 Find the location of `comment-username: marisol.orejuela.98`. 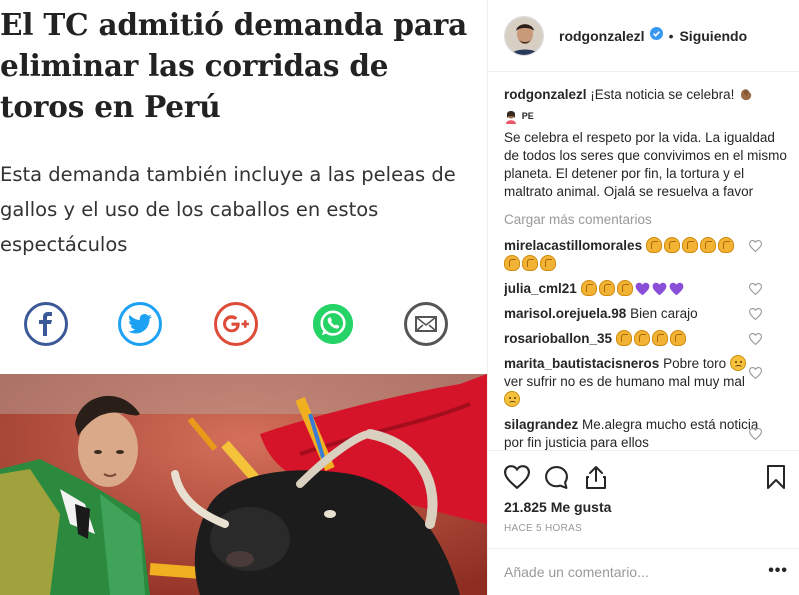

comment-username: marisol.orejuela.98 is located at coordinates (565, 313).